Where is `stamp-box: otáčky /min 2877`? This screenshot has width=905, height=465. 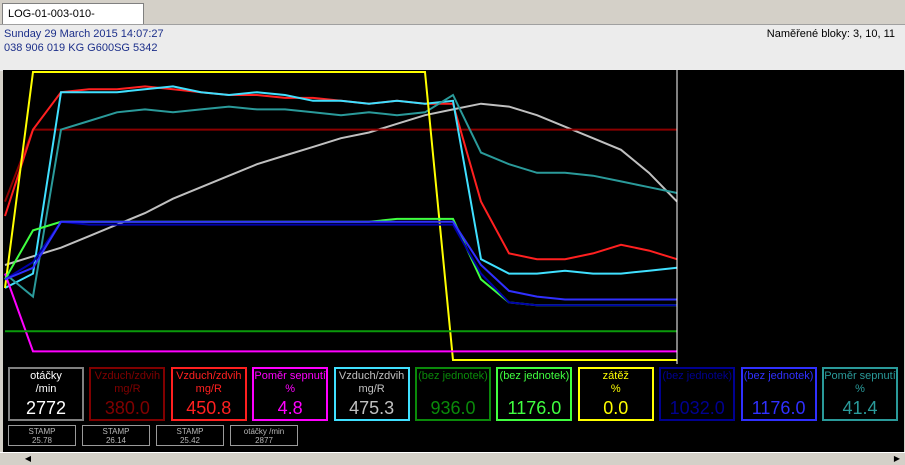 stamp-box: otáčky /min 2877 is located at coordinates (264, 435).